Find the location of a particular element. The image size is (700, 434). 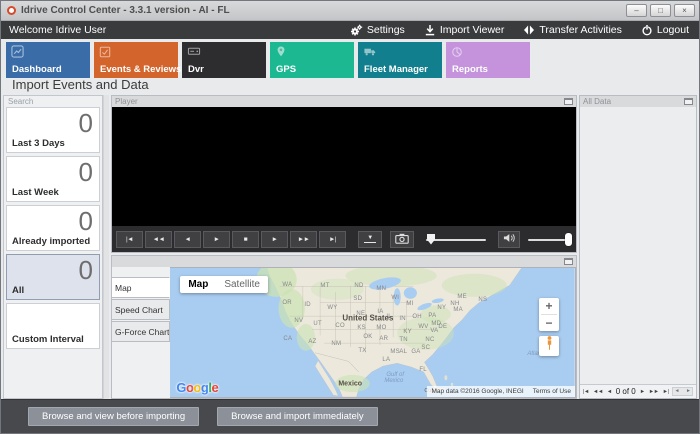

gear-icon is located at coordinates (356, 30).